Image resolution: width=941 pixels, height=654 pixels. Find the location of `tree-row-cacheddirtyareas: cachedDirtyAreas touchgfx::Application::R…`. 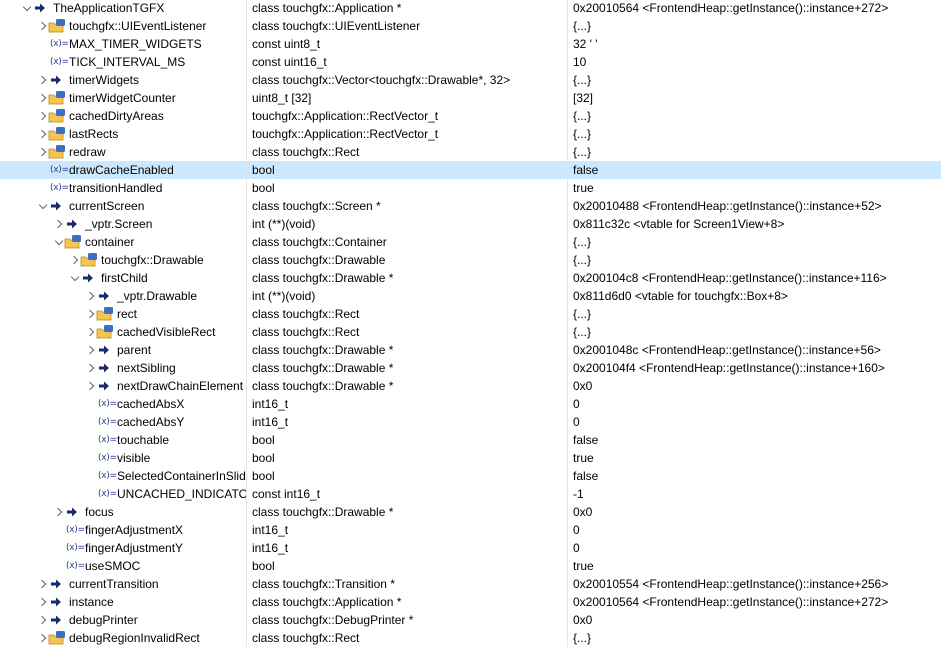

tree-row-cacheddirtyareas: cachedDirtyAreas touchgfx::Application::R… is located at coordinates (470, 116).